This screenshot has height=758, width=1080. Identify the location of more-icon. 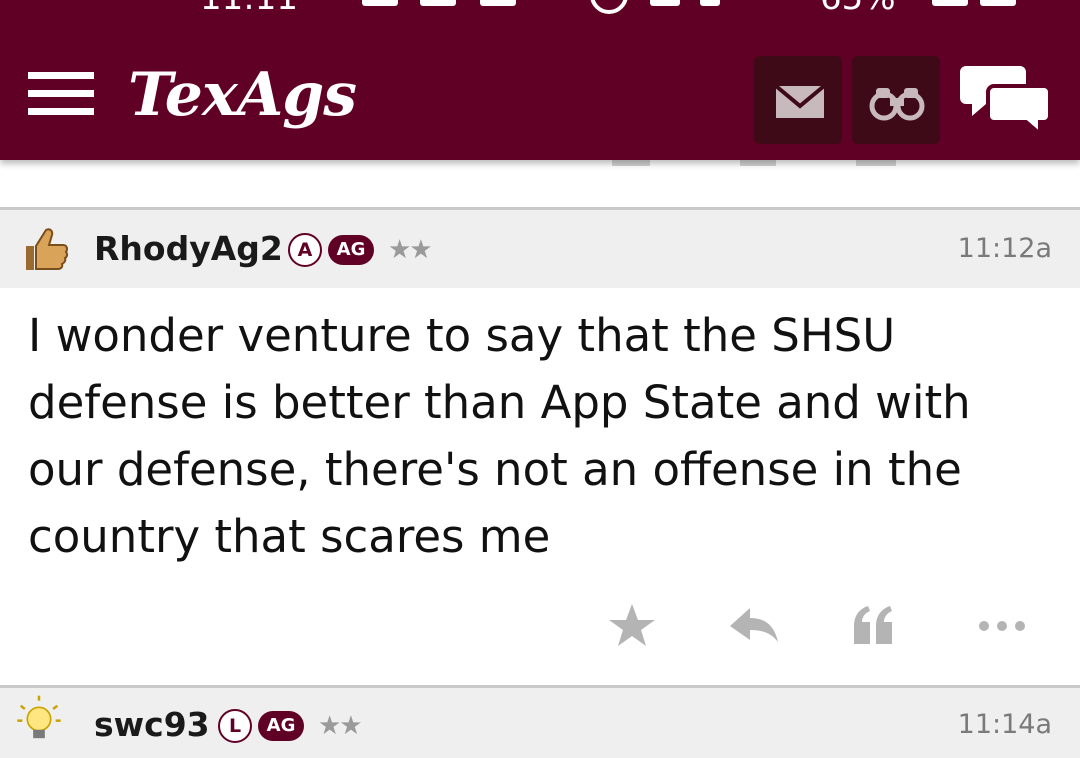
(1002, 626).